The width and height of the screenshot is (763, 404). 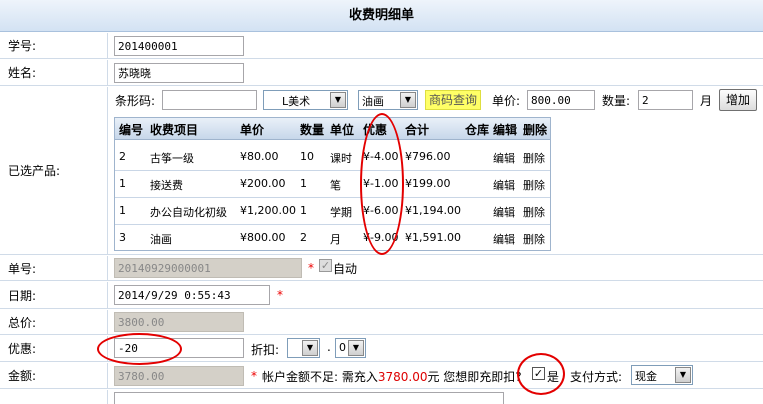 What do you see at coordinates (381, 210) in the screenshot?
I see `cell-discount: ¥-6.00` at bounding box center [381, 210].